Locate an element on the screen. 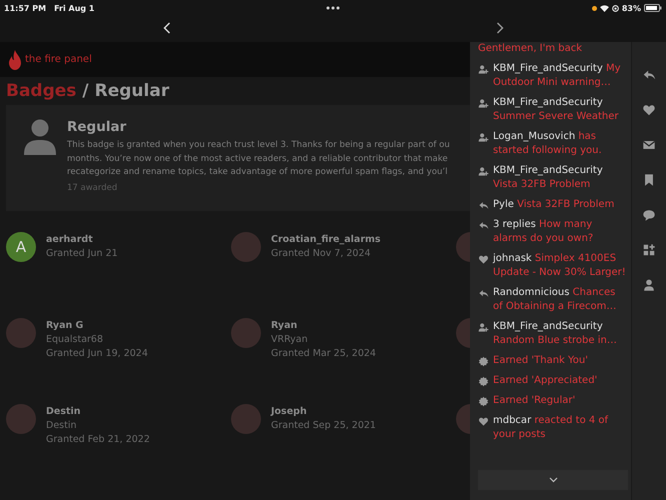 The width and height of the screenshot is (666, 500). user-name: Ryan is located at coordinates (323, 324).